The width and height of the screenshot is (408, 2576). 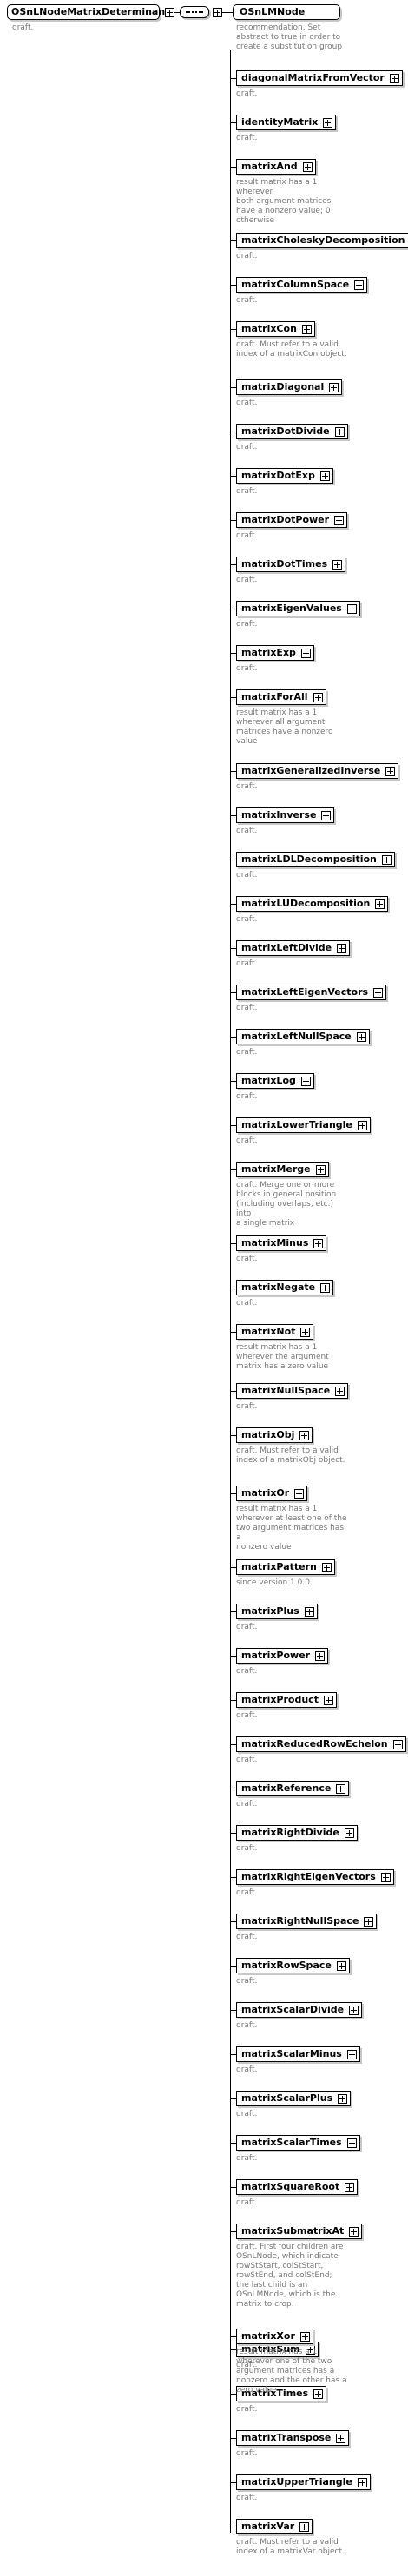 What do you see at coordinates (276, 167) in the screenshot?
I see `element-box: matrixAnd` at bounding box center [276, 167].